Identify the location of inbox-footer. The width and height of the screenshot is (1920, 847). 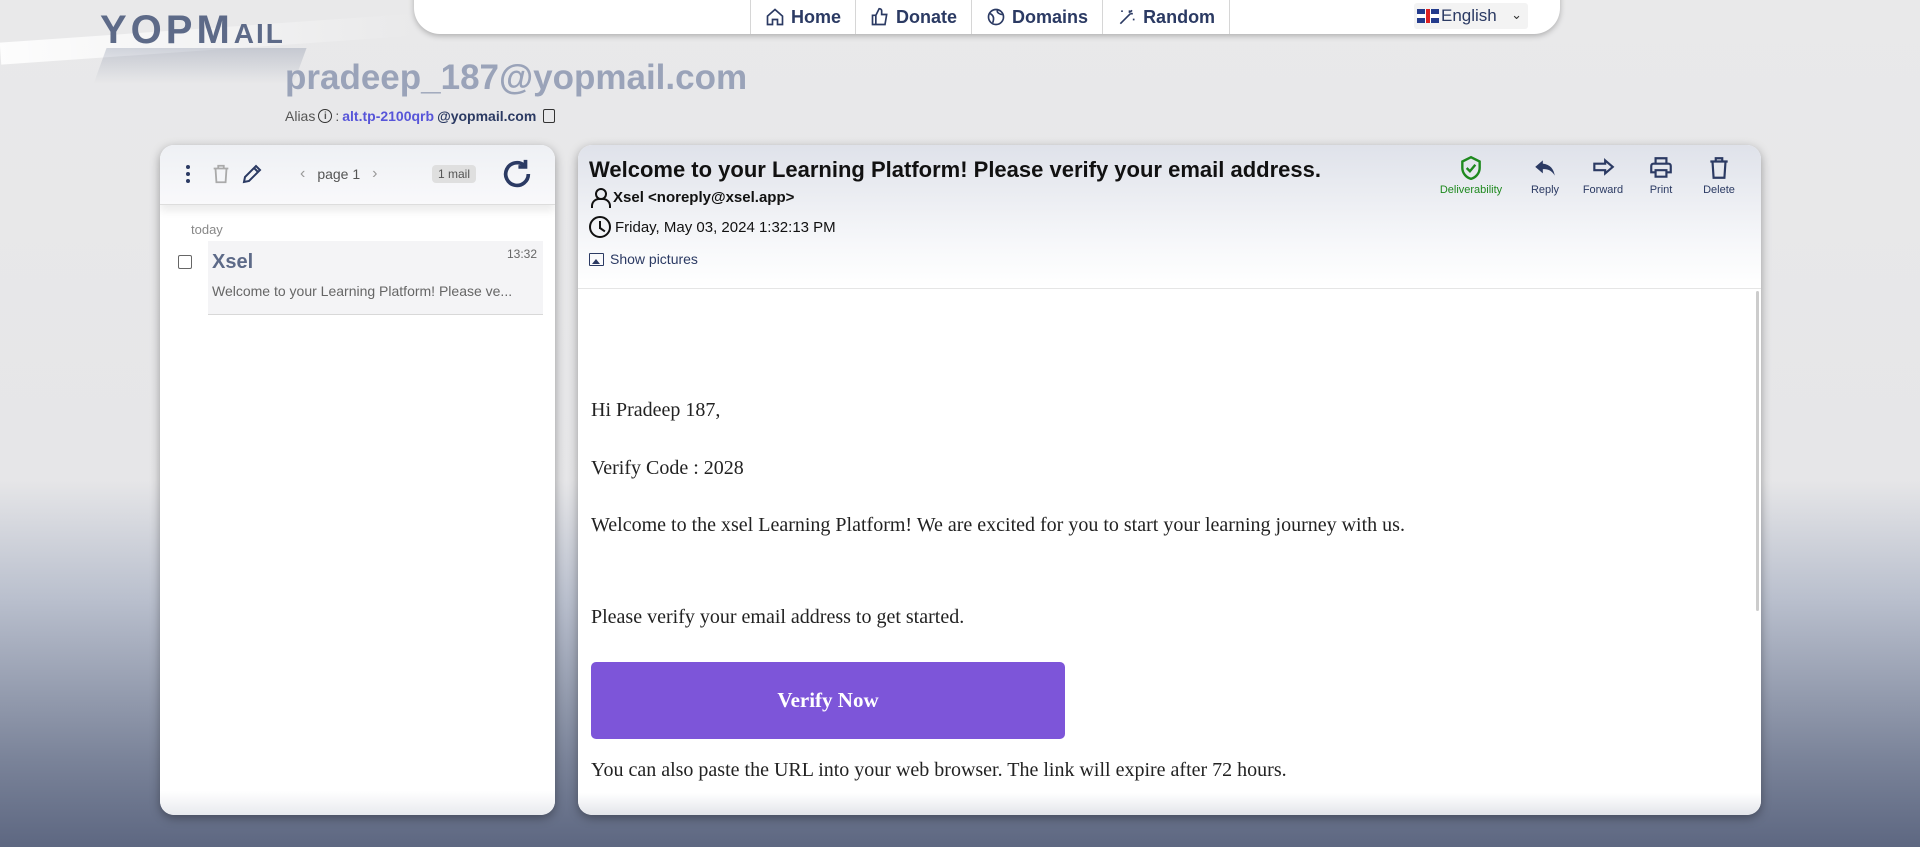
(357, 803).